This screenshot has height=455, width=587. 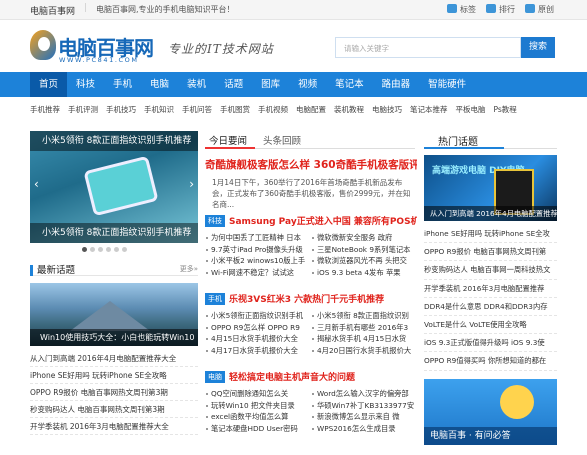 What do you see at coordinates (114, 233) in the screenshot?
I see `slider-caption: 小米5领衔 8款正面指纹识别手机推荐` at bounding box center [114, 233].